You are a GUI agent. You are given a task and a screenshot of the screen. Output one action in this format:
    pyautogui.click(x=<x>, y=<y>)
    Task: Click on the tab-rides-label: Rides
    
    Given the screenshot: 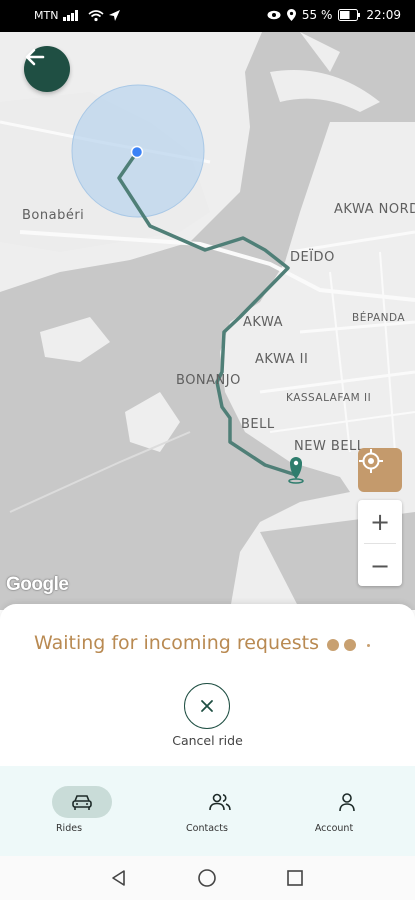 What is the action you would take?
    pyautogui.click(x=69, y=828)
    